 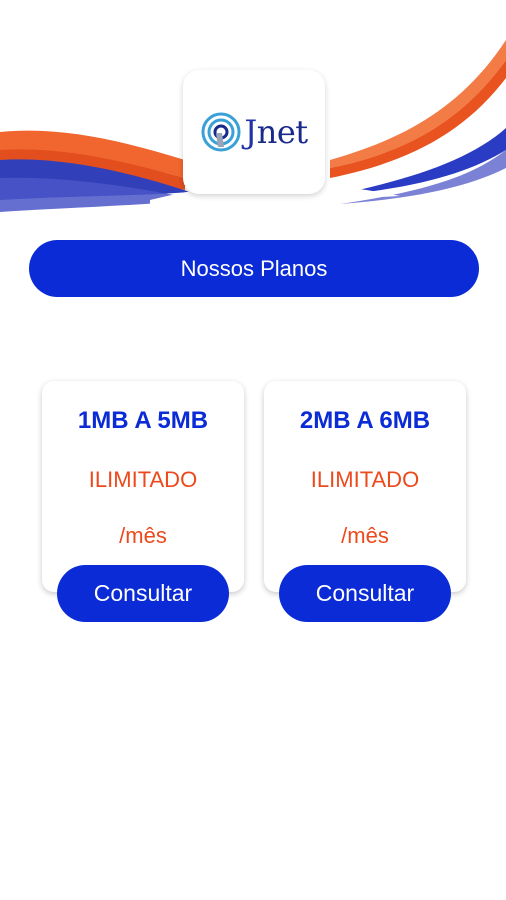 What do you see at coordinates (282, 132) in the screenshot?
I see `brand-name-rest: net` at bounding box center [282, 132].